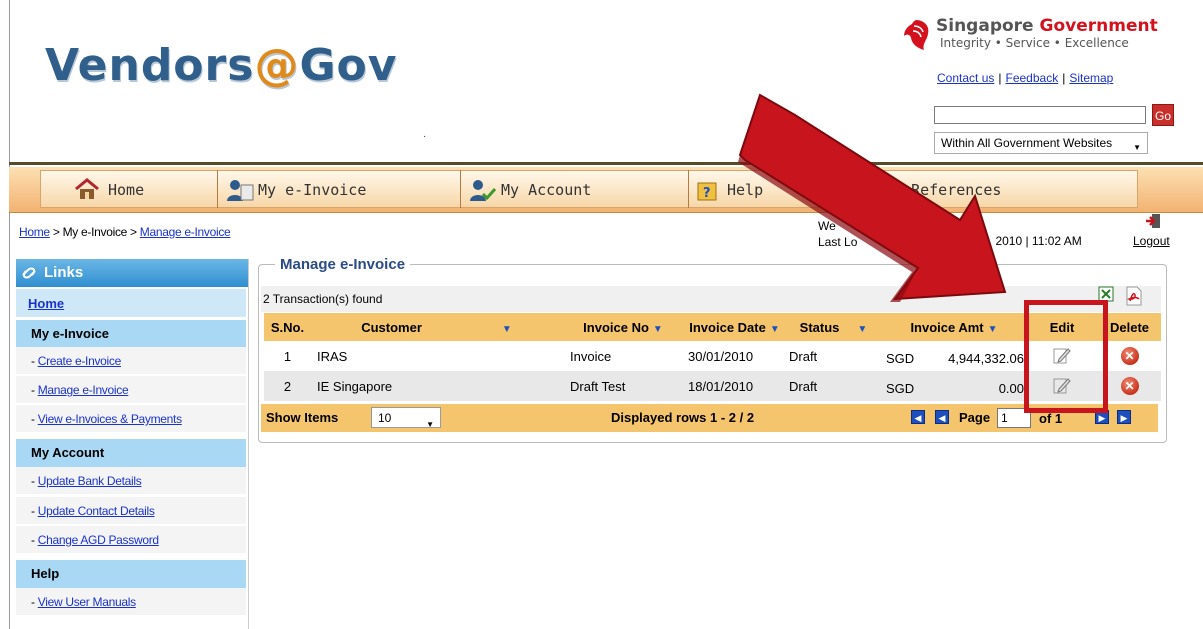  I want to click on nav-help: ? Help, so click(730, 189).